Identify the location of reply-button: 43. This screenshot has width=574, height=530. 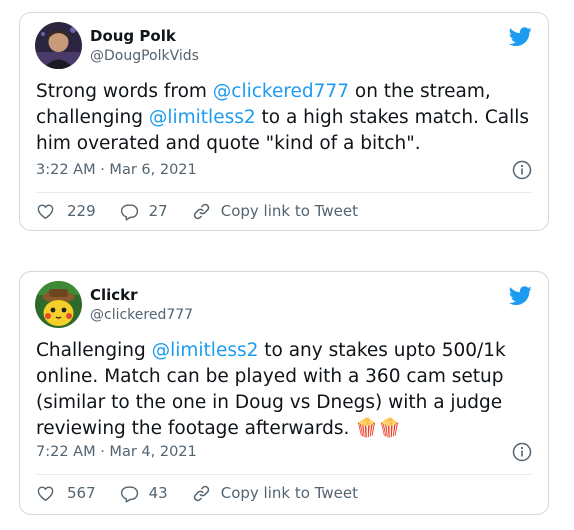
(144, 493).